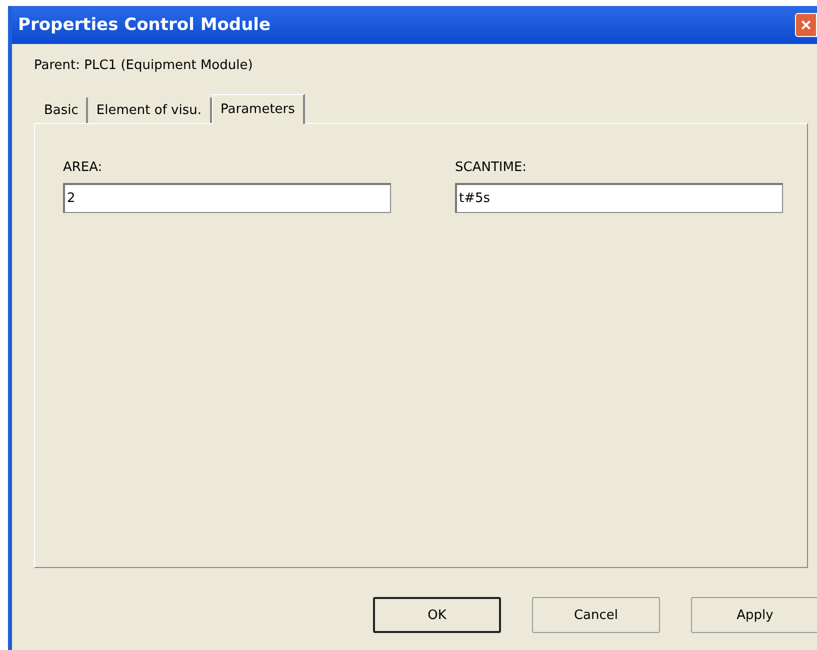 This screenshot has width=817, height=650. I want to click on input-field: 2, so click(227, 198).